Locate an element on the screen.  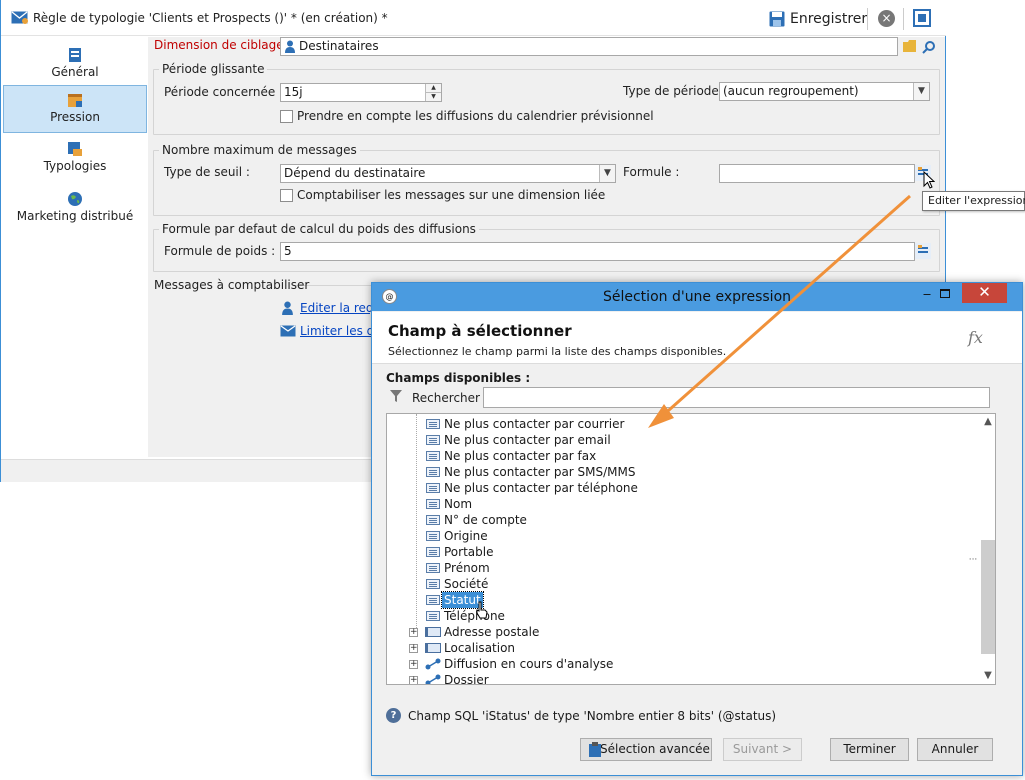
dimension-label: Dimension de ciblage : is located at coordinates (223, 45).